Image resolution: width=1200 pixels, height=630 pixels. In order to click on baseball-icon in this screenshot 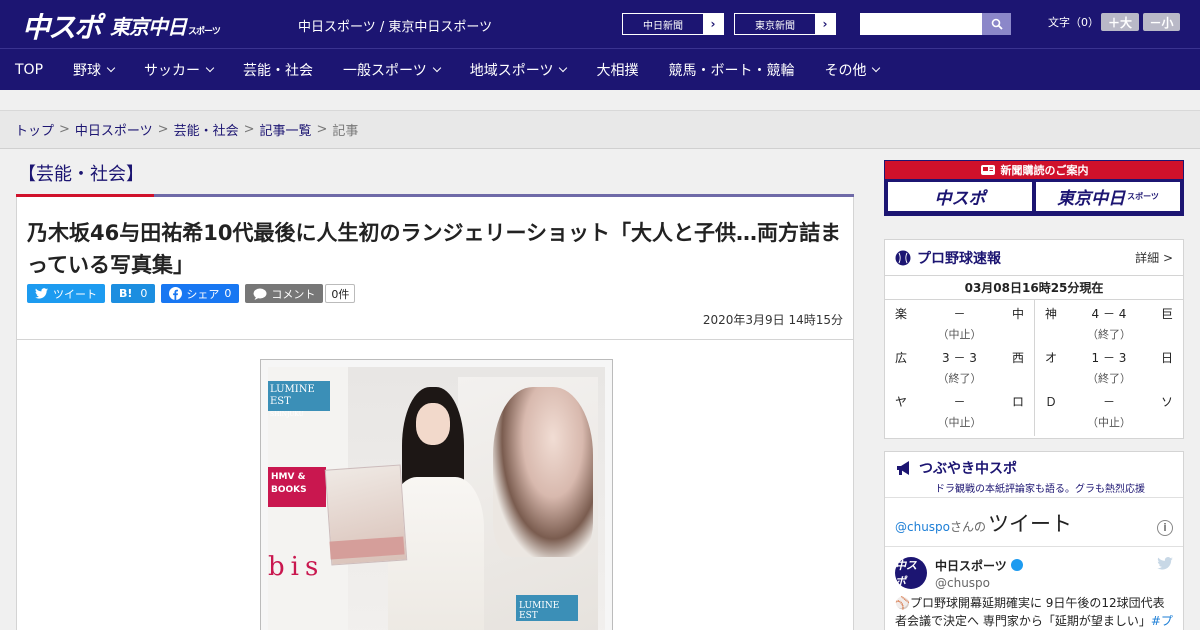, I will do `click(903, 257)`.